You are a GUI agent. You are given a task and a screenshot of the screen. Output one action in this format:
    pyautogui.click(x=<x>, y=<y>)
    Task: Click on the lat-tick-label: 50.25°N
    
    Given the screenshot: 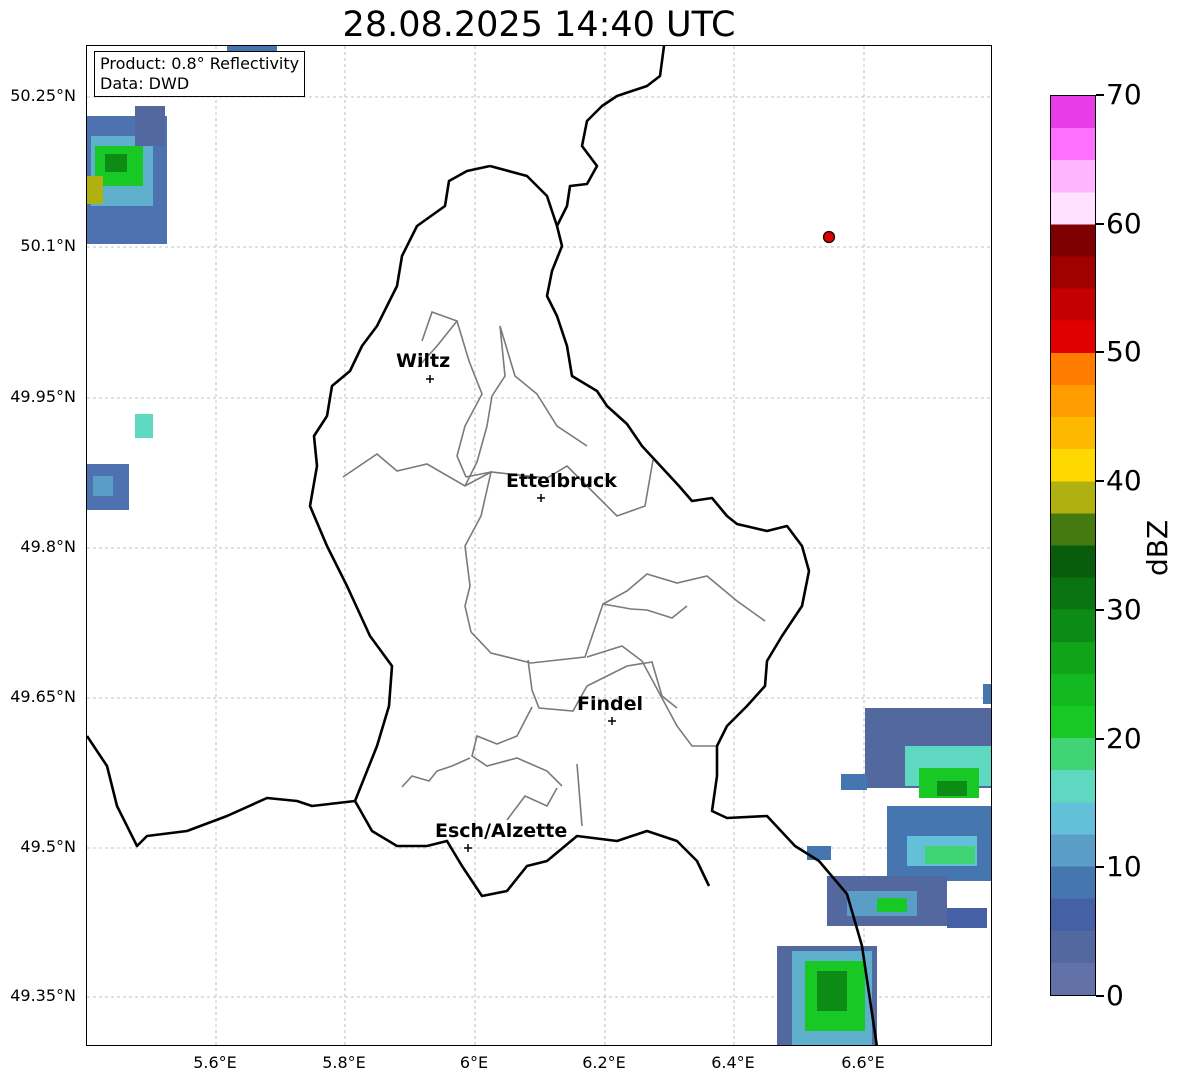 What is the action you would take?
    pyautogui.click(x=43, y=95)
    